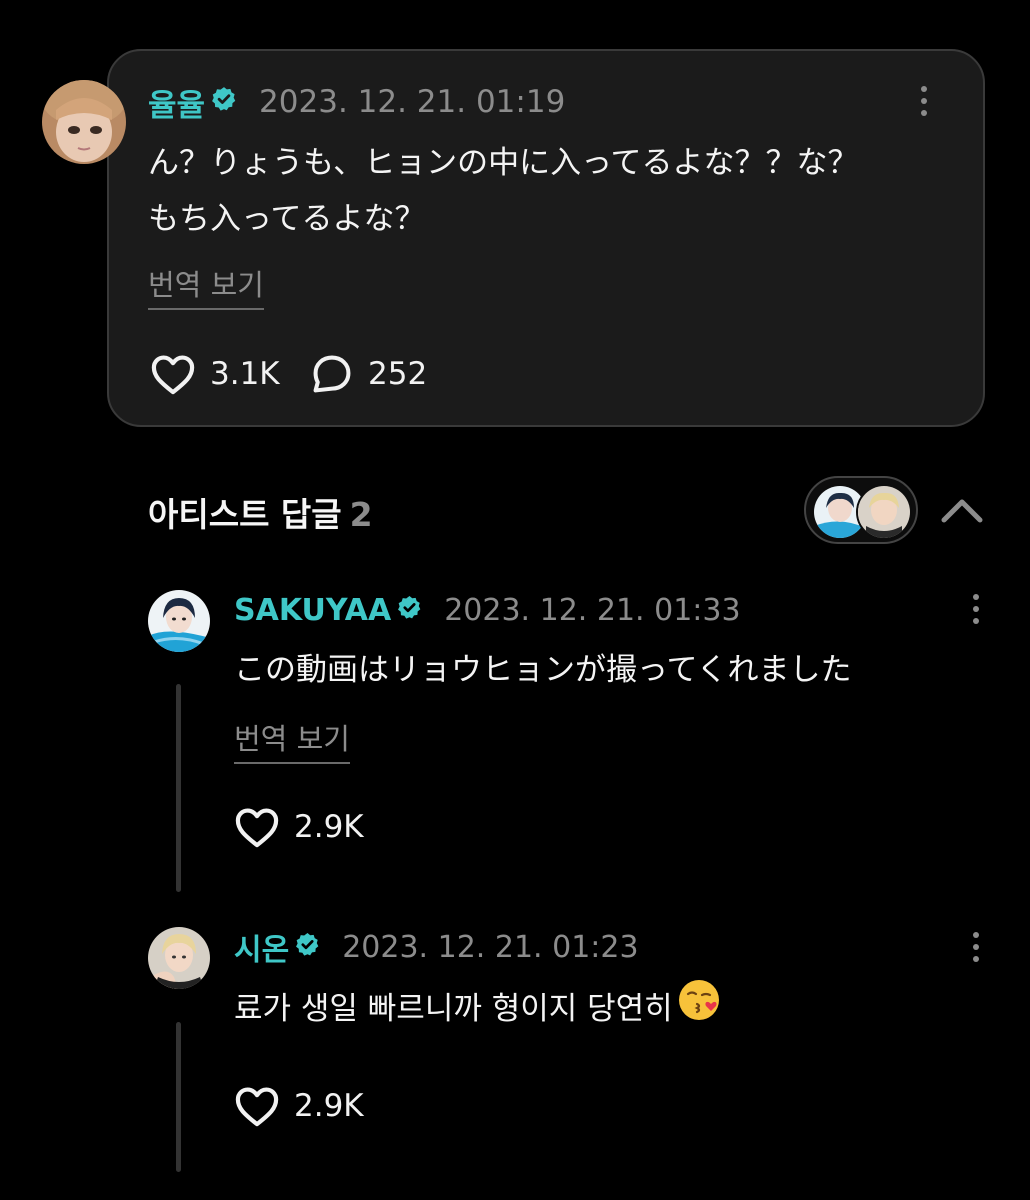 This screenshot has height=1200, width=1030. I want to click on reply-2-username: 시온, so click(261, 947).